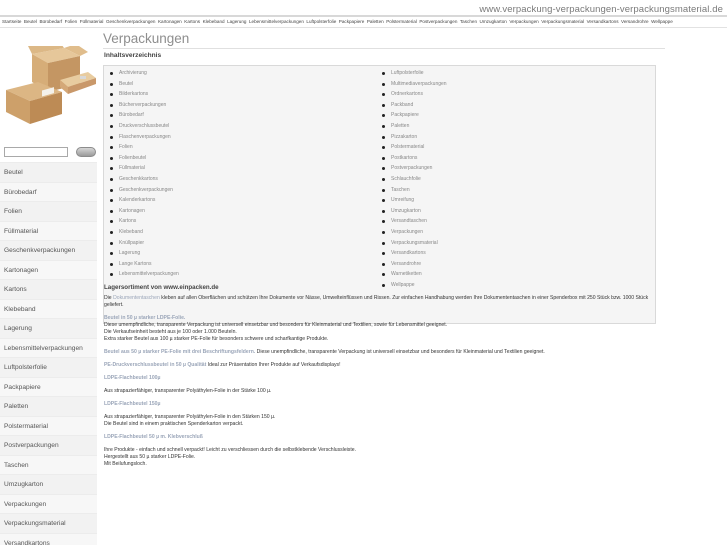 This screenshot has height=545, width=727. Describe the element at coordinates (129, 253) in the screenshot. I see `toc-link: Lagerung` at that location.